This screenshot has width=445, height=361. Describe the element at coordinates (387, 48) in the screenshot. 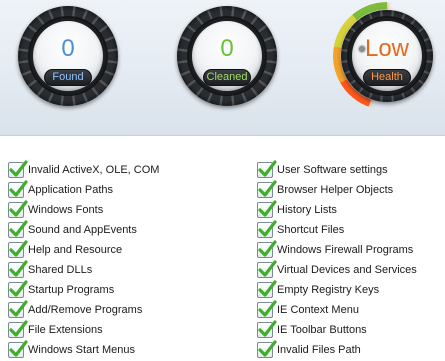

I see `health-level: Low` at that location.